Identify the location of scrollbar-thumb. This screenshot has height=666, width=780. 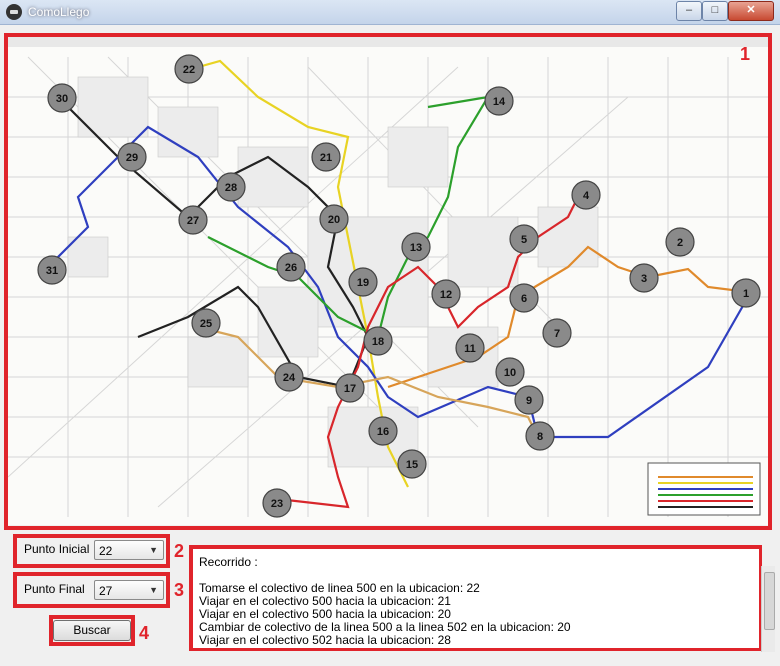
(769, 601).